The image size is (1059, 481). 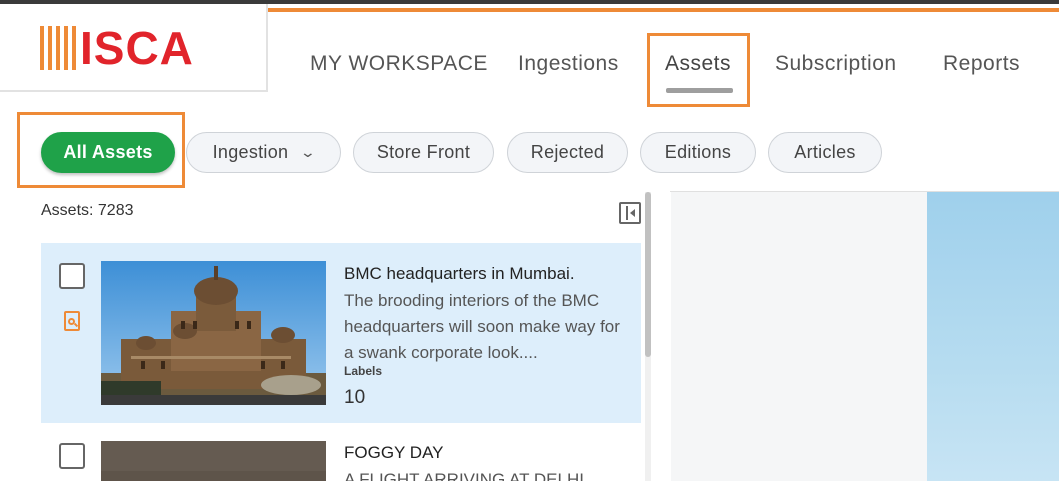 What do you see at coordinates (341, 452) in the screenshot?
I see `asset-card: FOGGY DAY A FLIGHT ARRIVING AT DELHI` at bounding box center [341, 452].